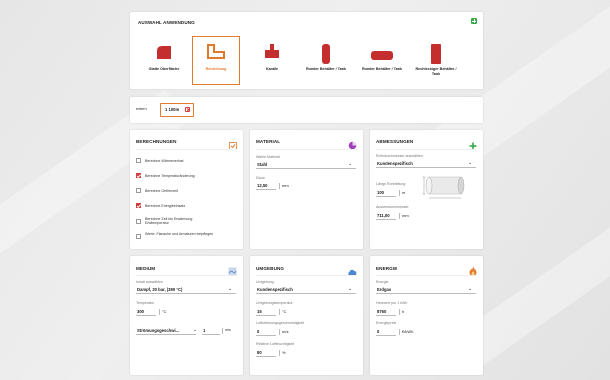 The height and width of the screenshot is (380, 610). Describe the element at coordinates (172, 109) in the screenshot. I see `size-value: 1 100m` at that location.